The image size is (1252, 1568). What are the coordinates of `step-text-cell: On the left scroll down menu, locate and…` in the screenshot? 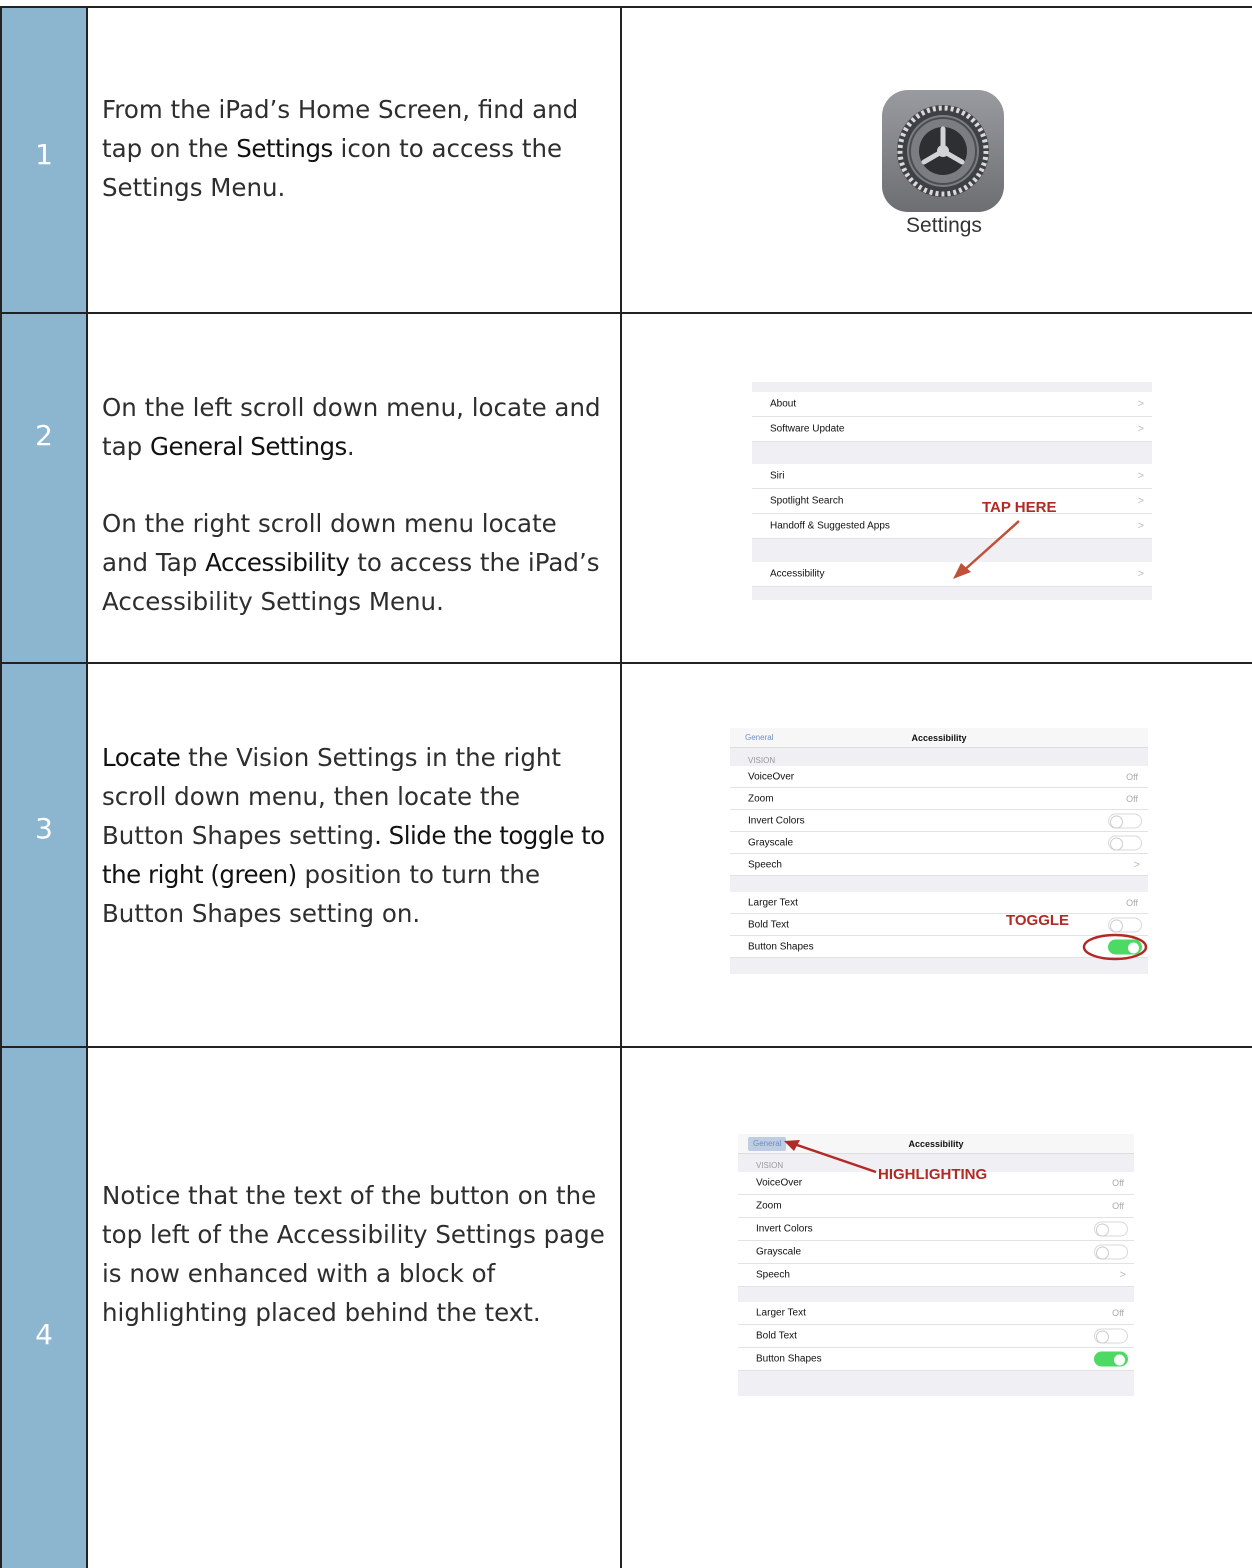 It's located at (355, 488).